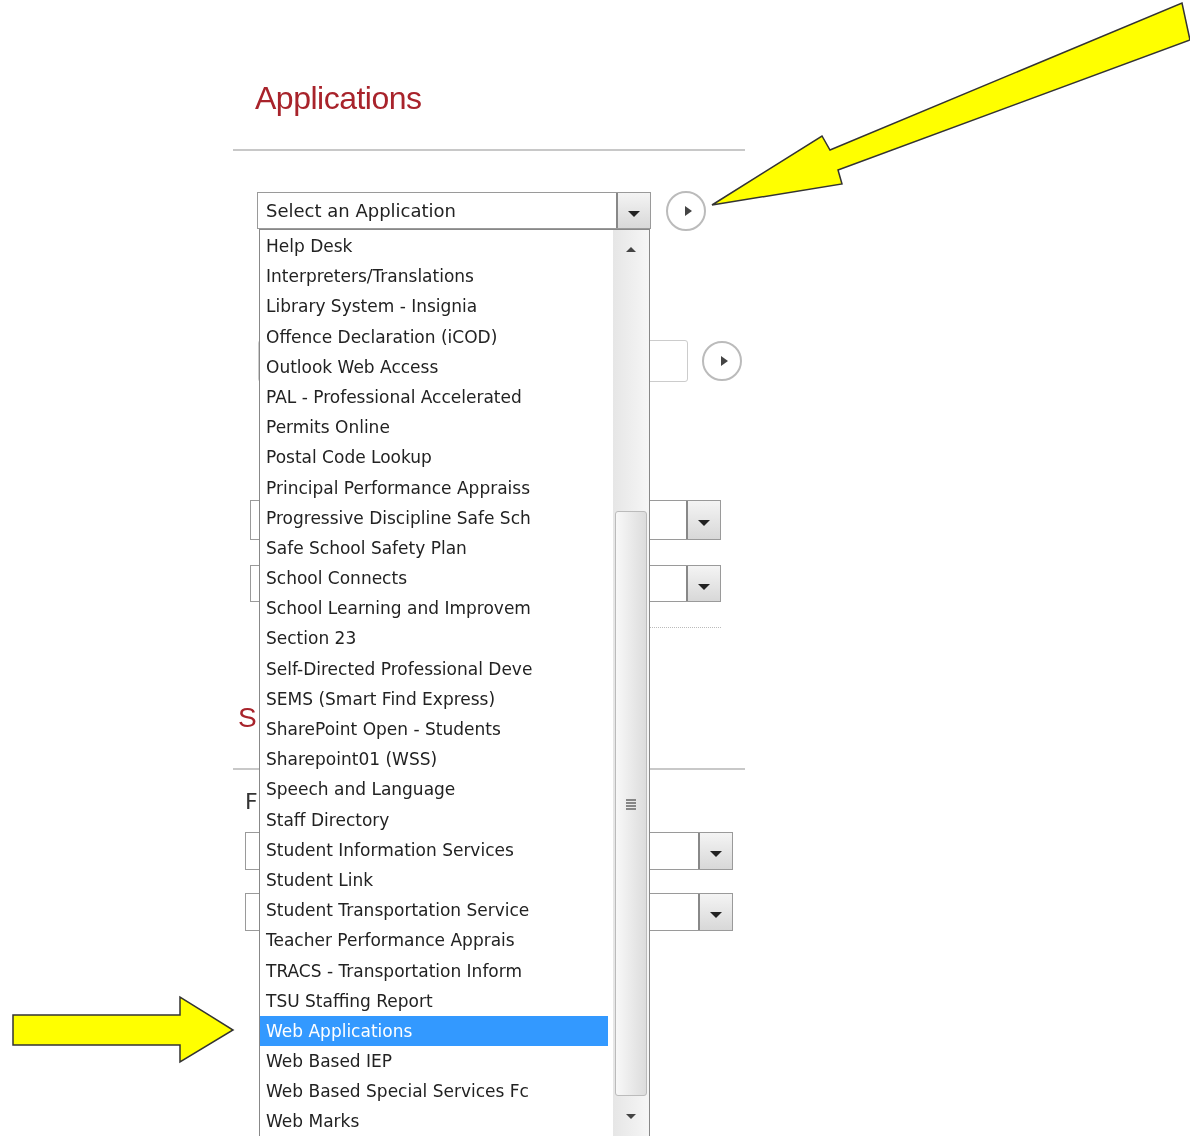  What do you see at coordinates (434, 970) in the screenshot?
I see `dropdown-option: TRACS - Transportation Inform` at bounding box center [434, 970].